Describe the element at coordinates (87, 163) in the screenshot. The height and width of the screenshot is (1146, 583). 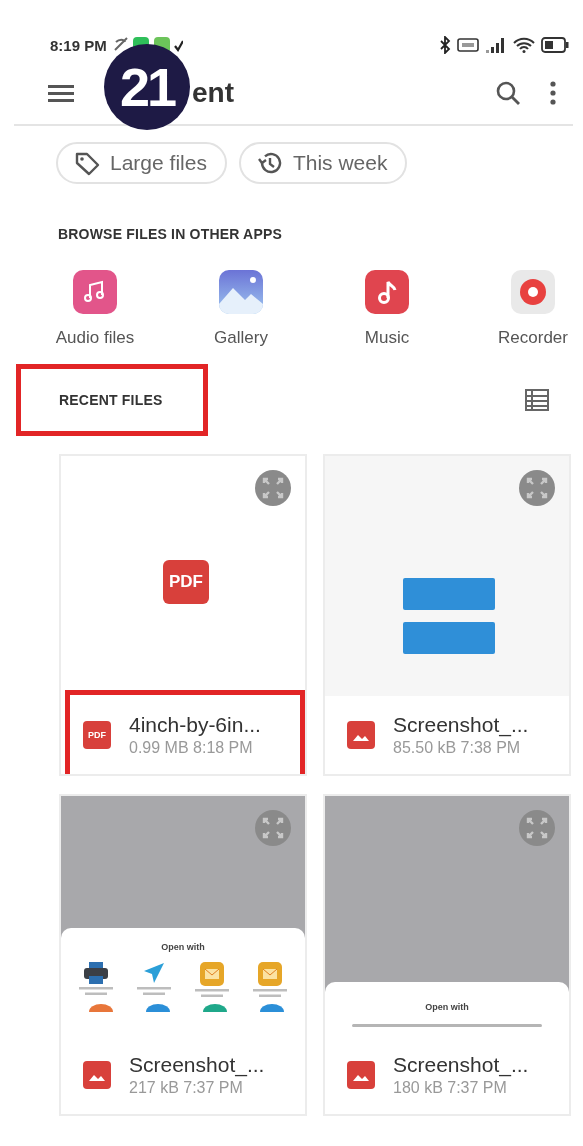
I see `tag-icon` at that location.